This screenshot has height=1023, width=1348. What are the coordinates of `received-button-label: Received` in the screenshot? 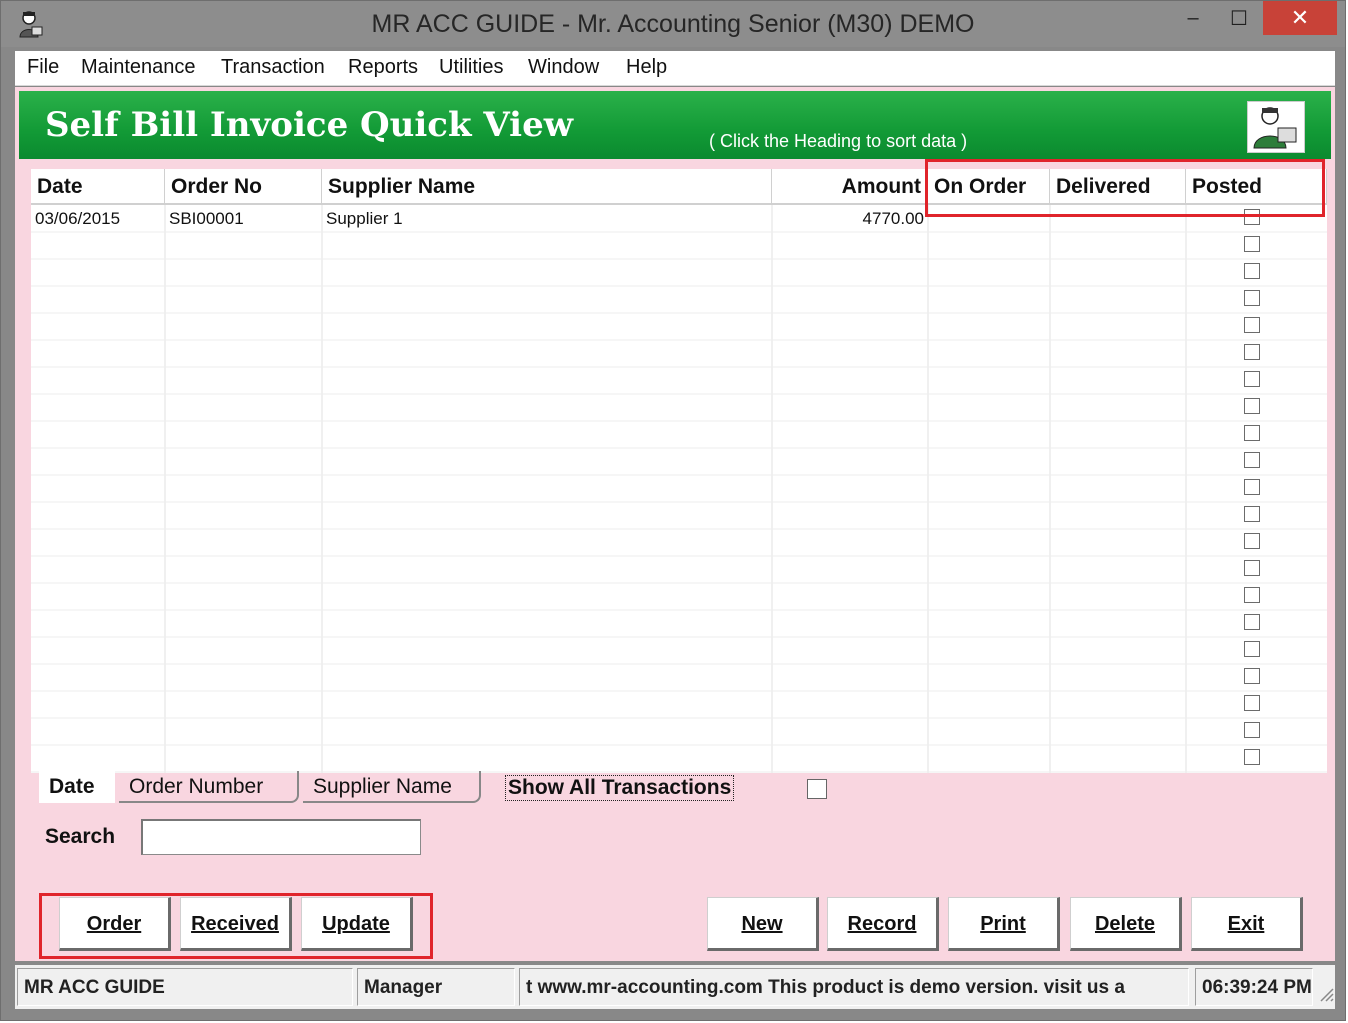 It's located at (235, 924).